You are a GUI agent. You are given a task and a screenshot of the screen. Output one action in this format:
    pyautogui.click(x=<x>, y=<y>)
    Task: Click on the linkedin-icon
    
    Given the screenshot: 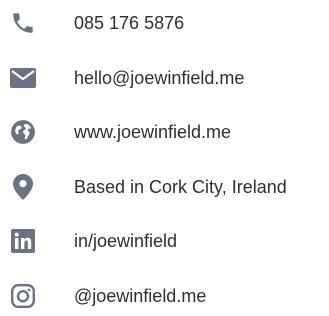 What is the action you would take?
    pyautogui.click(x=23, y=241)
    